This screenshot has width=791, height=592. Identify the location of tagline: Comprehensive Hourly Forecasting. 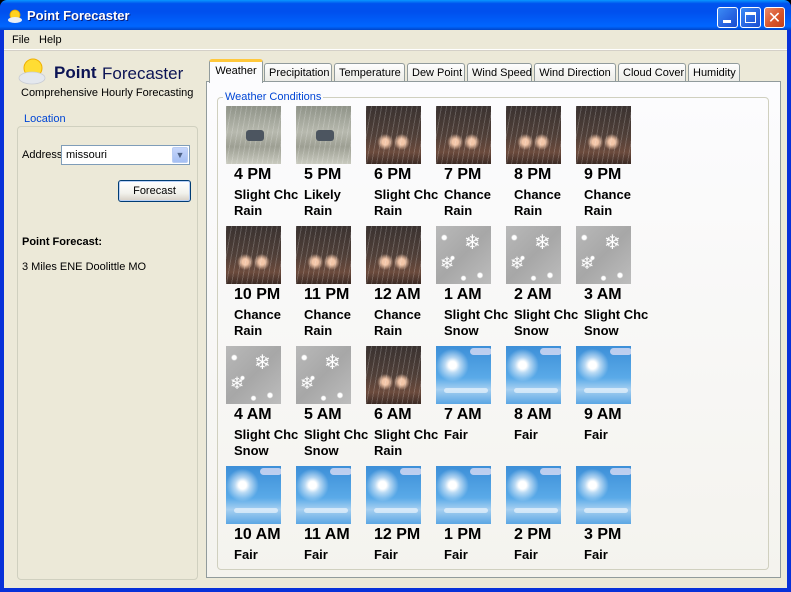
(107, 93).